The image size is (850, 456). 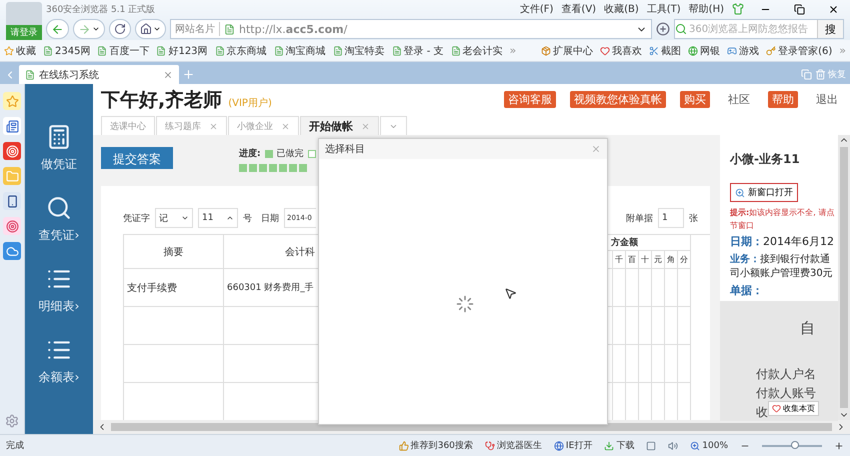 What do you see at coordinates (12, 176) in the screenshot?
I see `folder-icon` at bounding box center [12, 176].